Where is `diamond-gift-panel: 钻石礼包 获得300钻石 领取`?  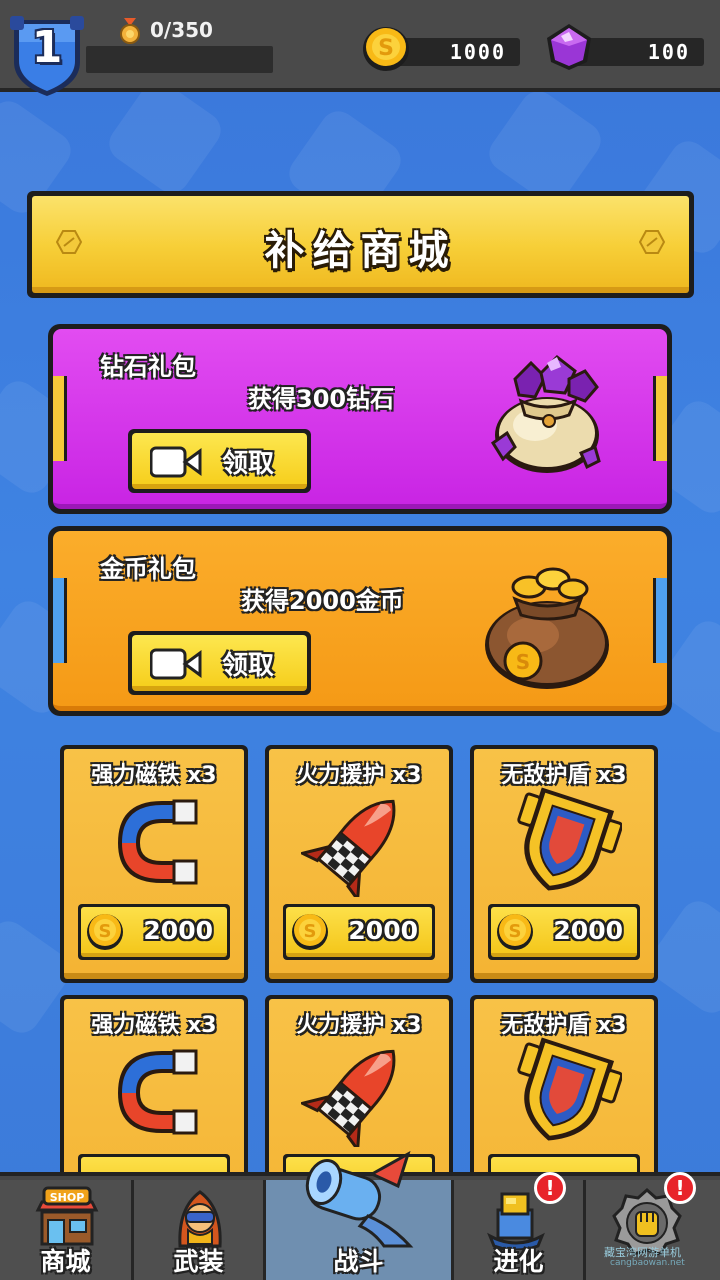 diamond-gift-panel: 钻石礼包 获得300钻石 领取 is located at coordinates (360, 419).